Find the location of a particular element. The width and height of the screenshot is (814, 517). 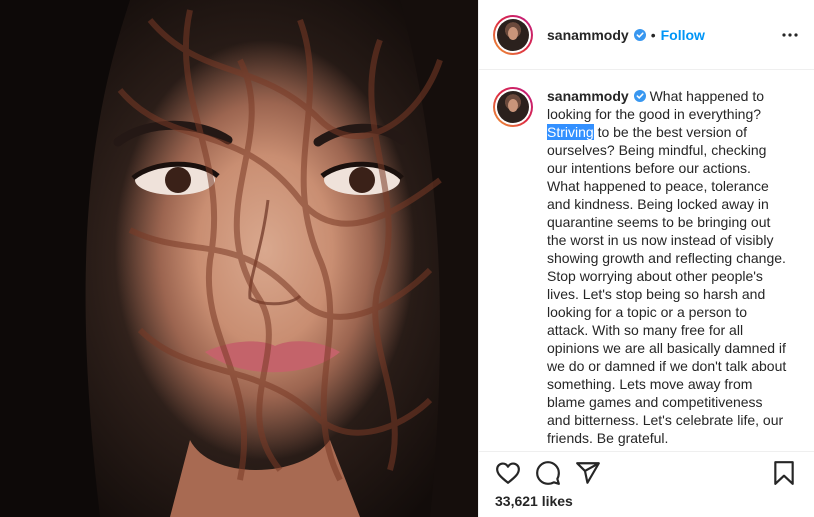

caption-avatar is located at coordinates (513, 107).